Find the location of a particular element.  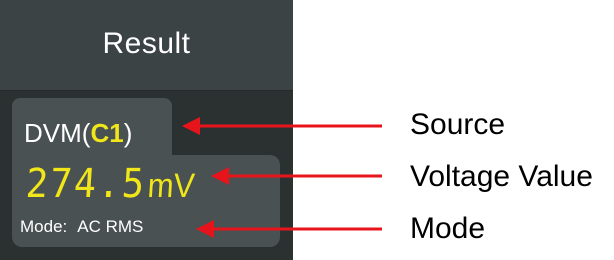

voltage-value-annotation: Voltage Value is located at coordinates (501, 176).